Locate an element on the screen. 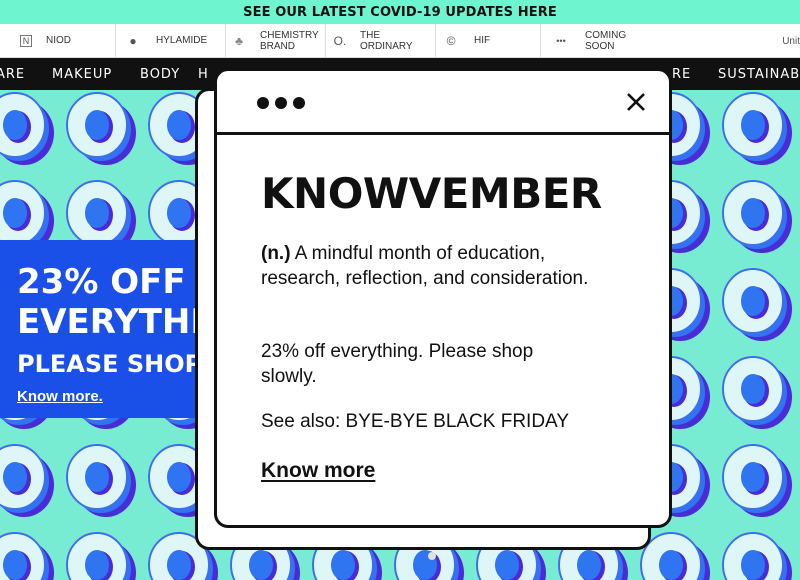 This screenshot has width=800, height=580. brand-coming-soon: ••• COMING SOON is located at coordinates (595, 40).